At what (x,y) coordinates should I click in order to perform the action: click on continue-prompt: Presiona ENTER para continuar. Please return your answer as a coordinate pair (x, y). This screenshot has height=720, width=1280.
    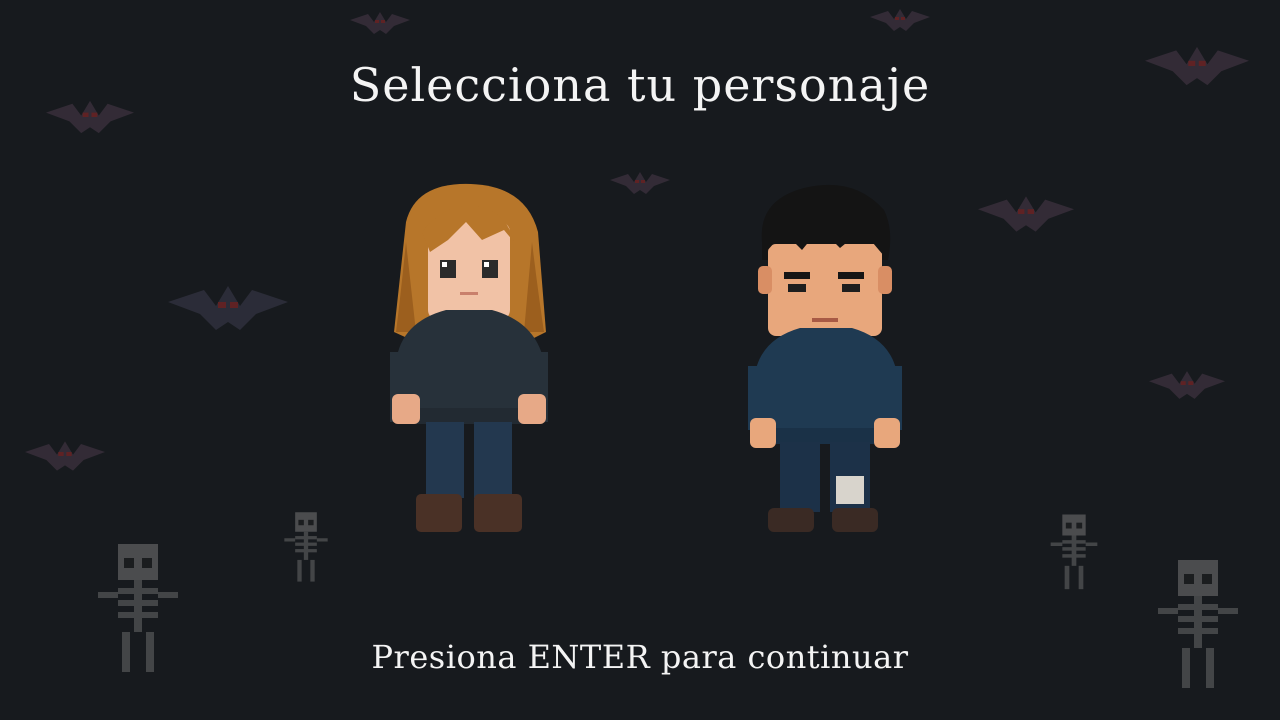
    Looking at the image, I should click on (640, 657).